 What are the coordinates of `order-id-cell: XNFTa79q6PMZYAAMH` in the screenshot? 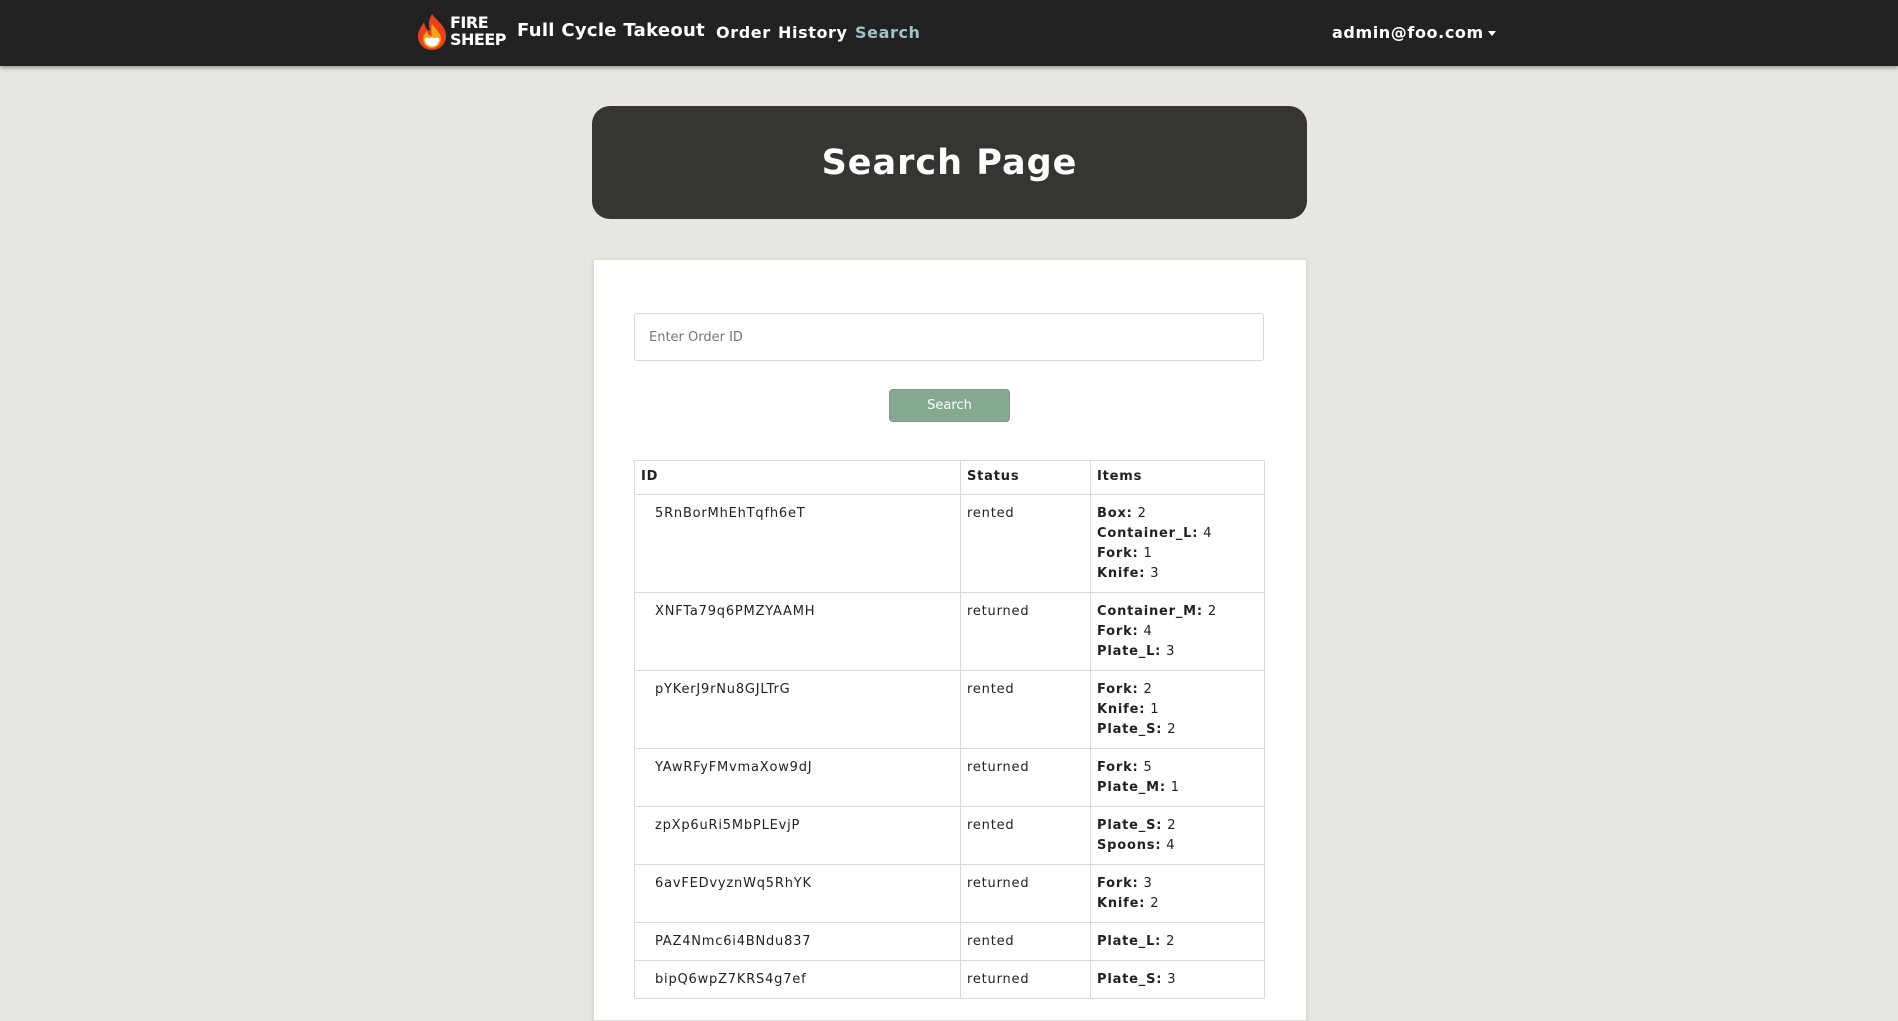 It's located at (797, 631).